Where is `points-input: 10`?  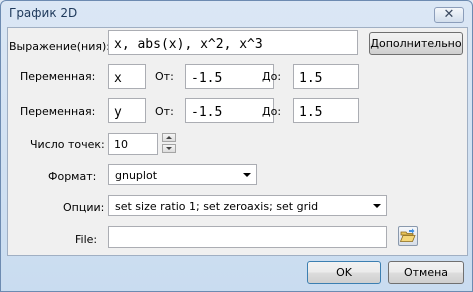
points-input: 10 is located at coordinates (133, 144).